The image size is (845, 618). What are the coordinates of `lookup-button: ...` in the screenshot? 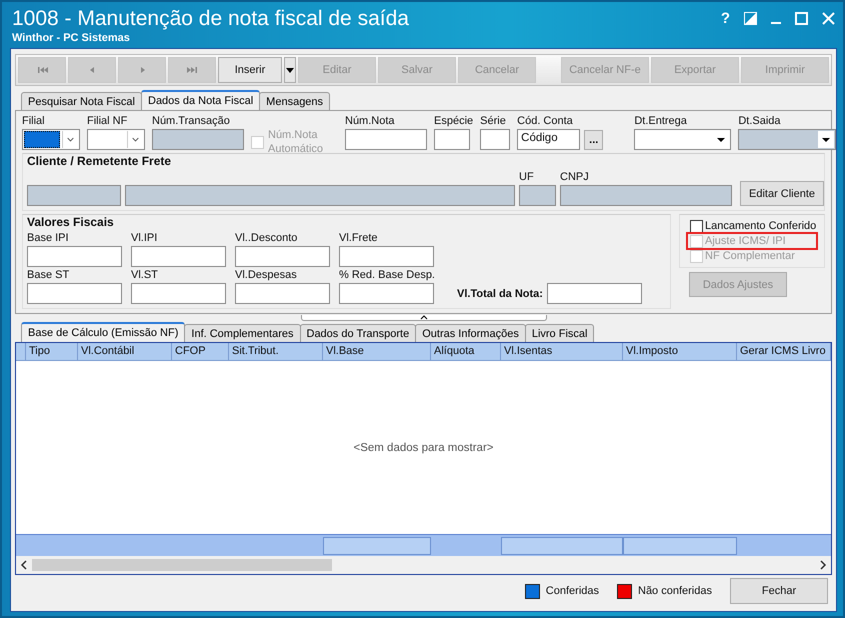 It's located at (594, 140).